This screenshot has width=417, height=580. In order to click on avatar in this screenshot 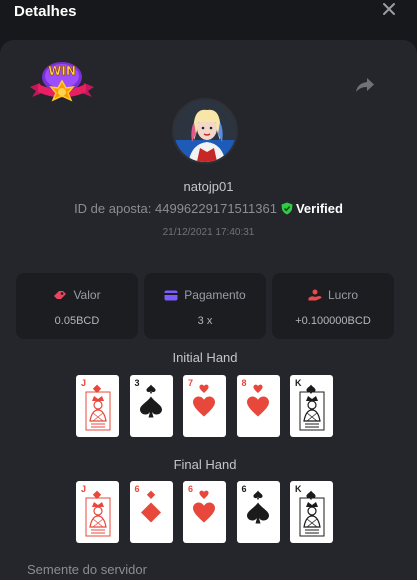, I will do `click(205, 131)`.